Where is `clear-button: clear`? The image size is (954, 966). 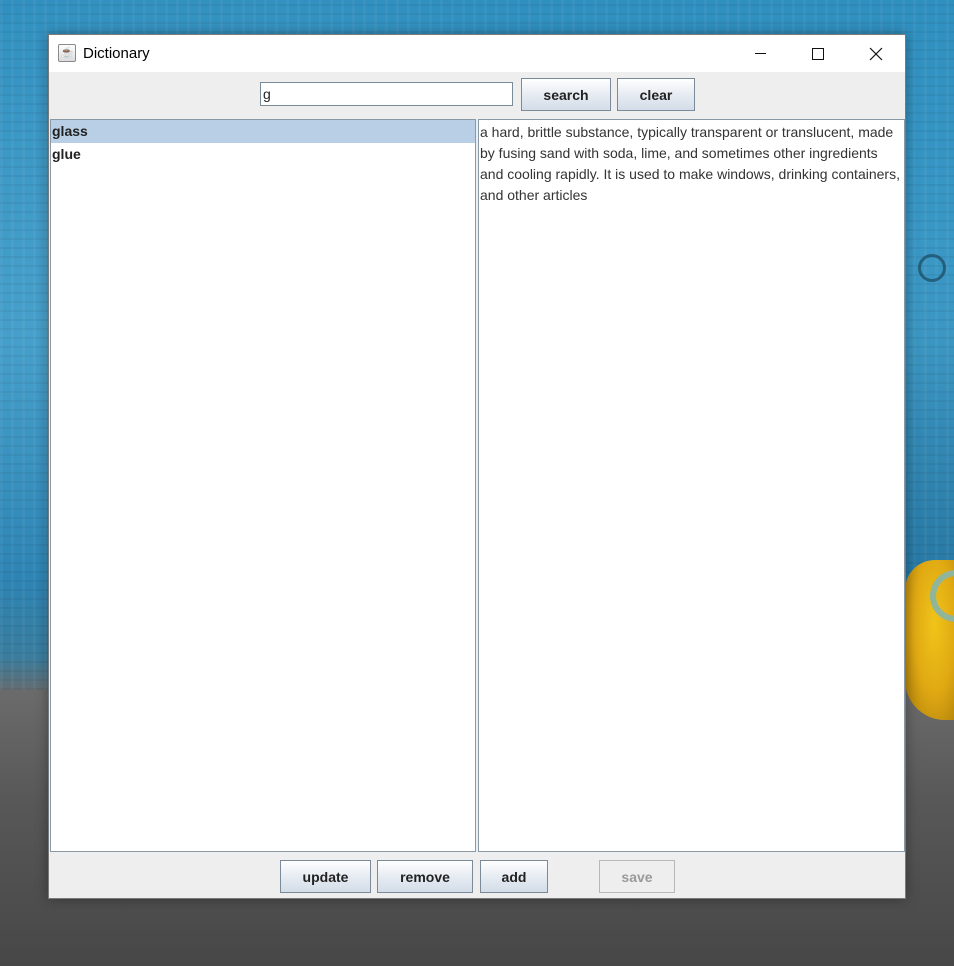
clear-button: clear is located at coordinates (656, 94).